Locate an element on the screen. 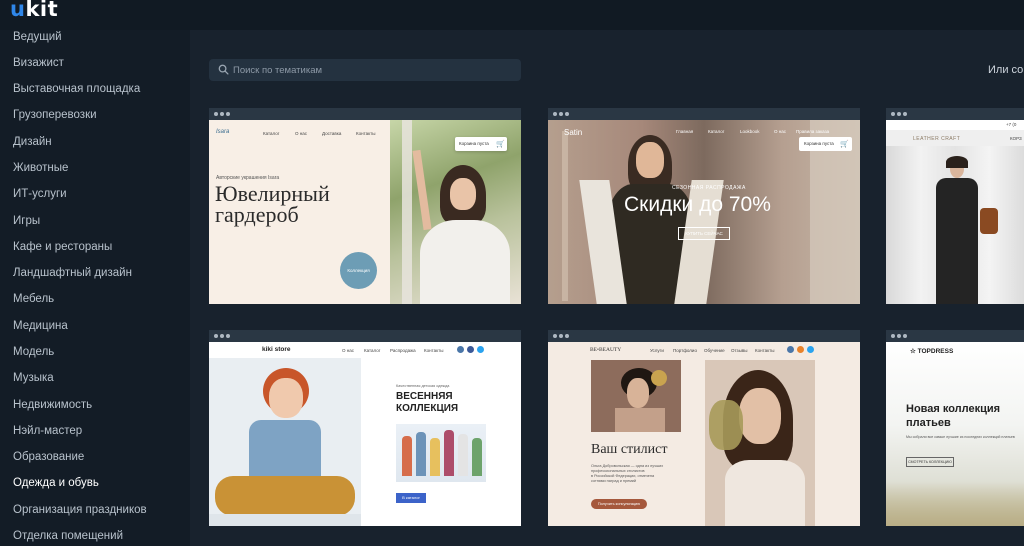  sidebar-item-vedushchiy: Ведущий is located at coordinates (37, 37).